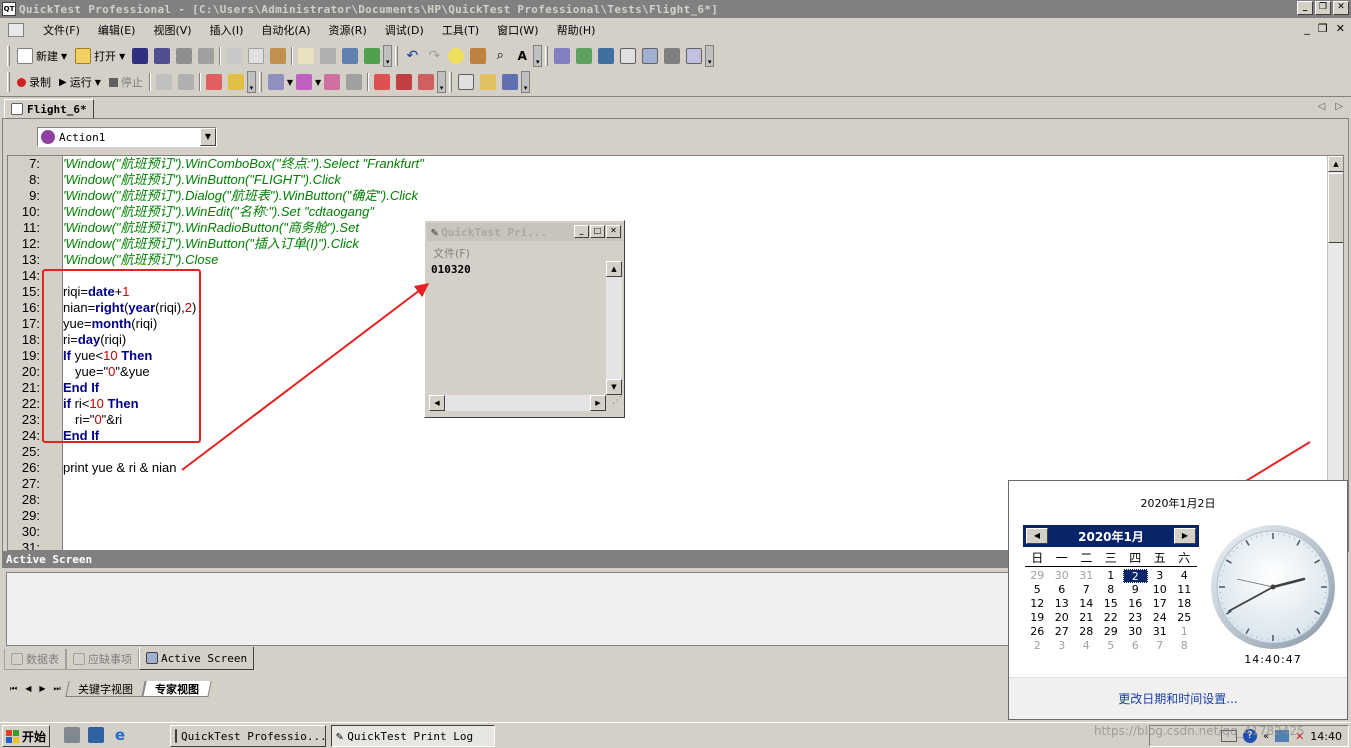 The image size is (1351, 748). Describe the element at coordinates (598, 403) in the screenshot. I see `scroll-right-icon: ▶` at that location.